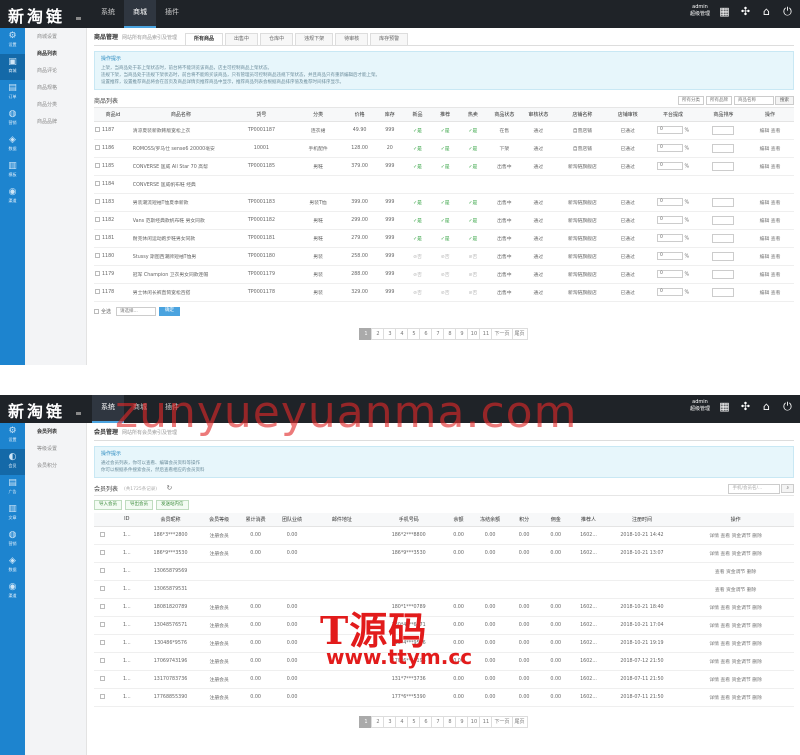  Describe the element at coordinates (12, 488) in the screenshot. I see `leftbar-ads: ▤ 广告` at that location.